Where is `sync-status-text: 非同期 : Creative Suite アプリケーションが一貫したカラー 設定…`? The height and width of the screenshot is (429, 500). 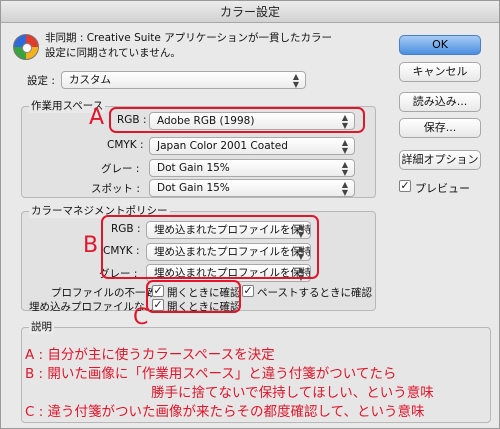
sync-status-text: 非同期 : Creative Suite アプリケーションが一貫したカラー 設定… is located at coordinates (195, 46).